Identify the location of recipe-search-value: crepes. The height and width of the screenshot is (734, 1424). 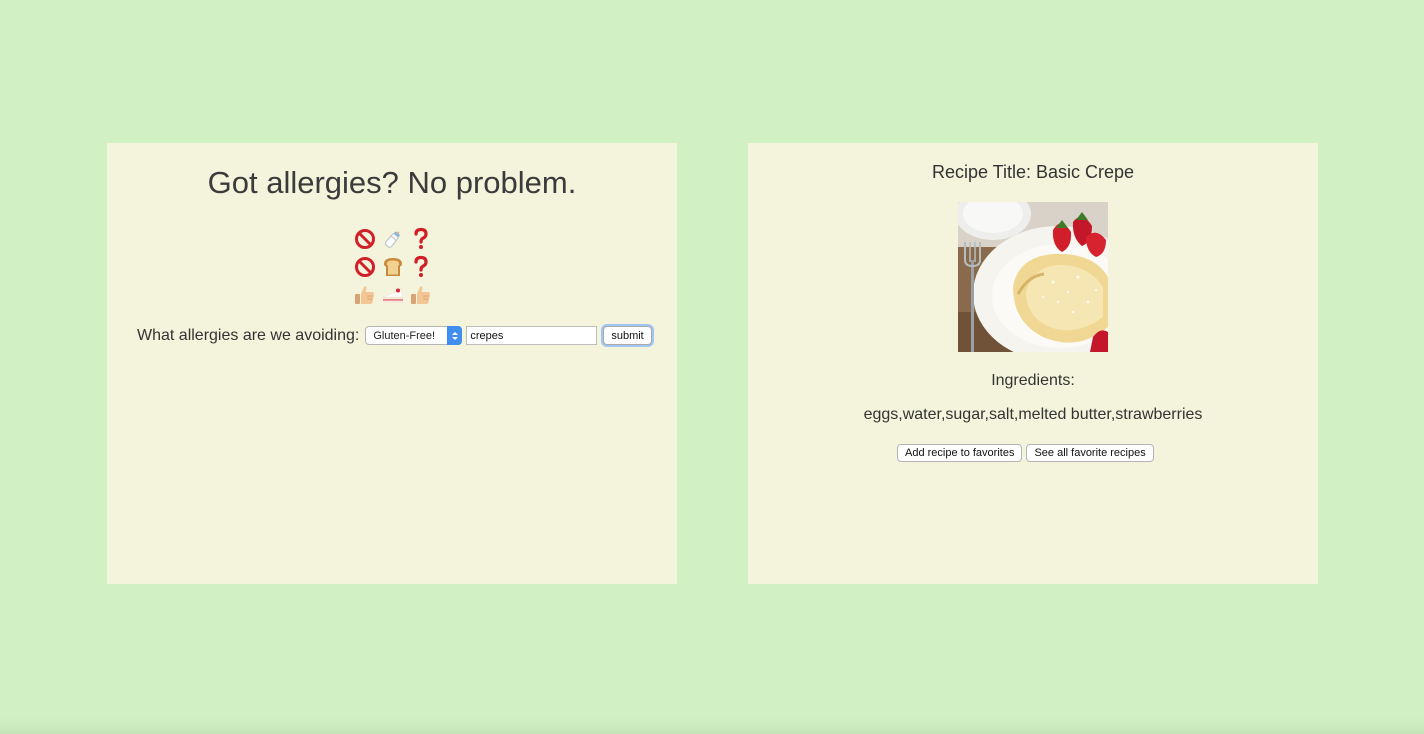
(487, 335).